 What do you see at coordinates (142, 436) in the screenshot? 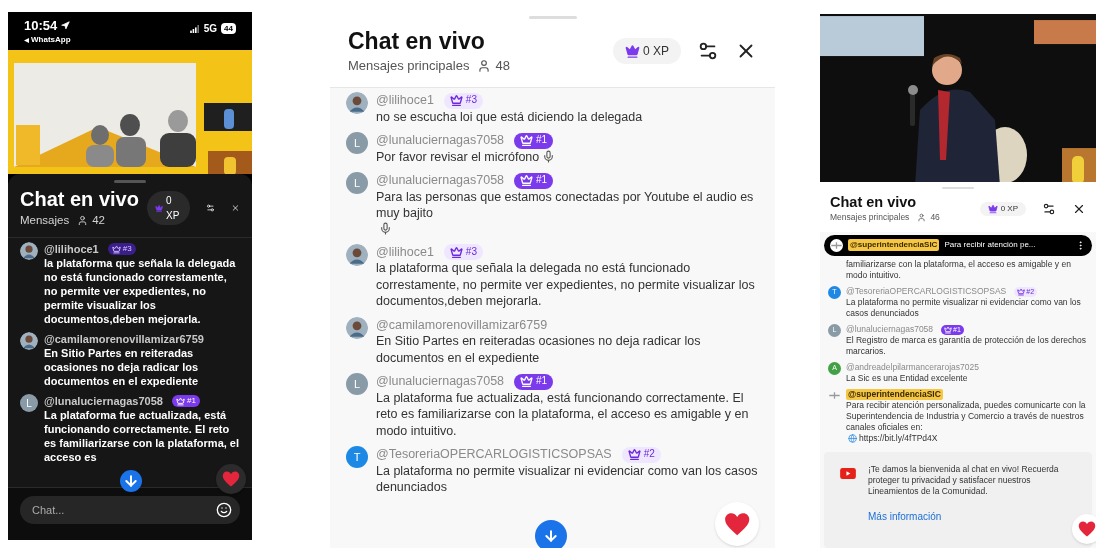
I see `message-text: La plataforma fue actualizada, está funcionando correctamente. El reto es familiarizarse con la plataforma, el acceso es` at bounding box center [142, 436].